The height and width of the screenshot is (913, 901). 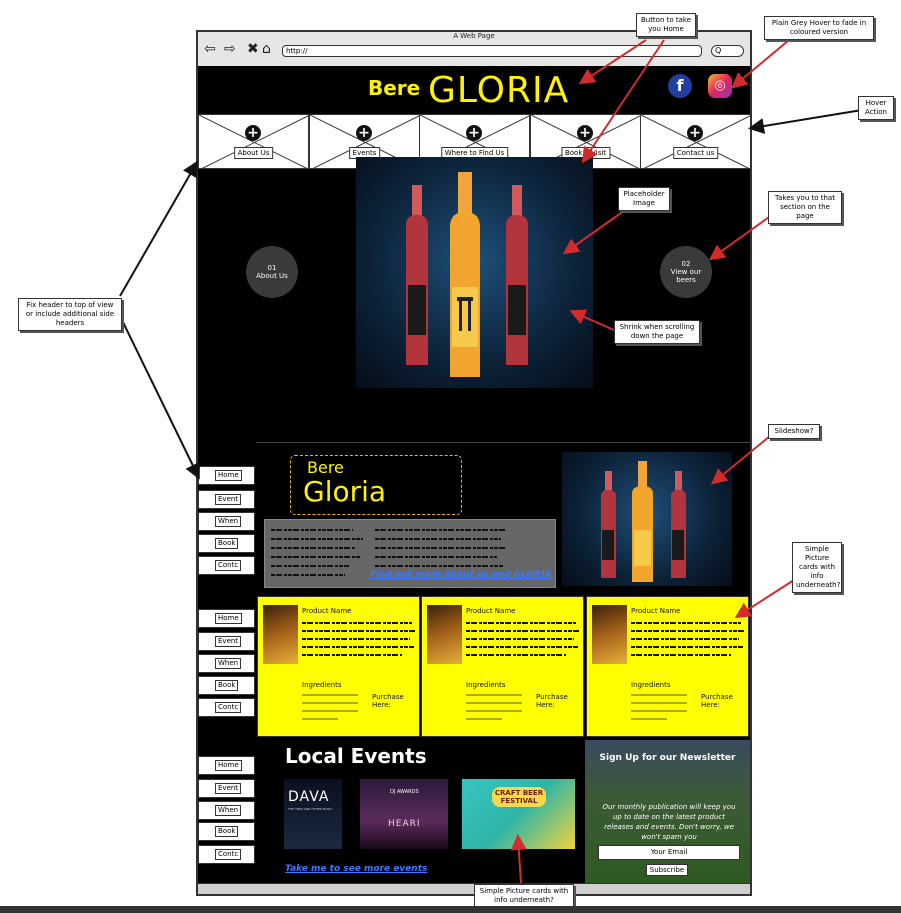 I want to click on taskbar-strip, so click(x=450, y=909).